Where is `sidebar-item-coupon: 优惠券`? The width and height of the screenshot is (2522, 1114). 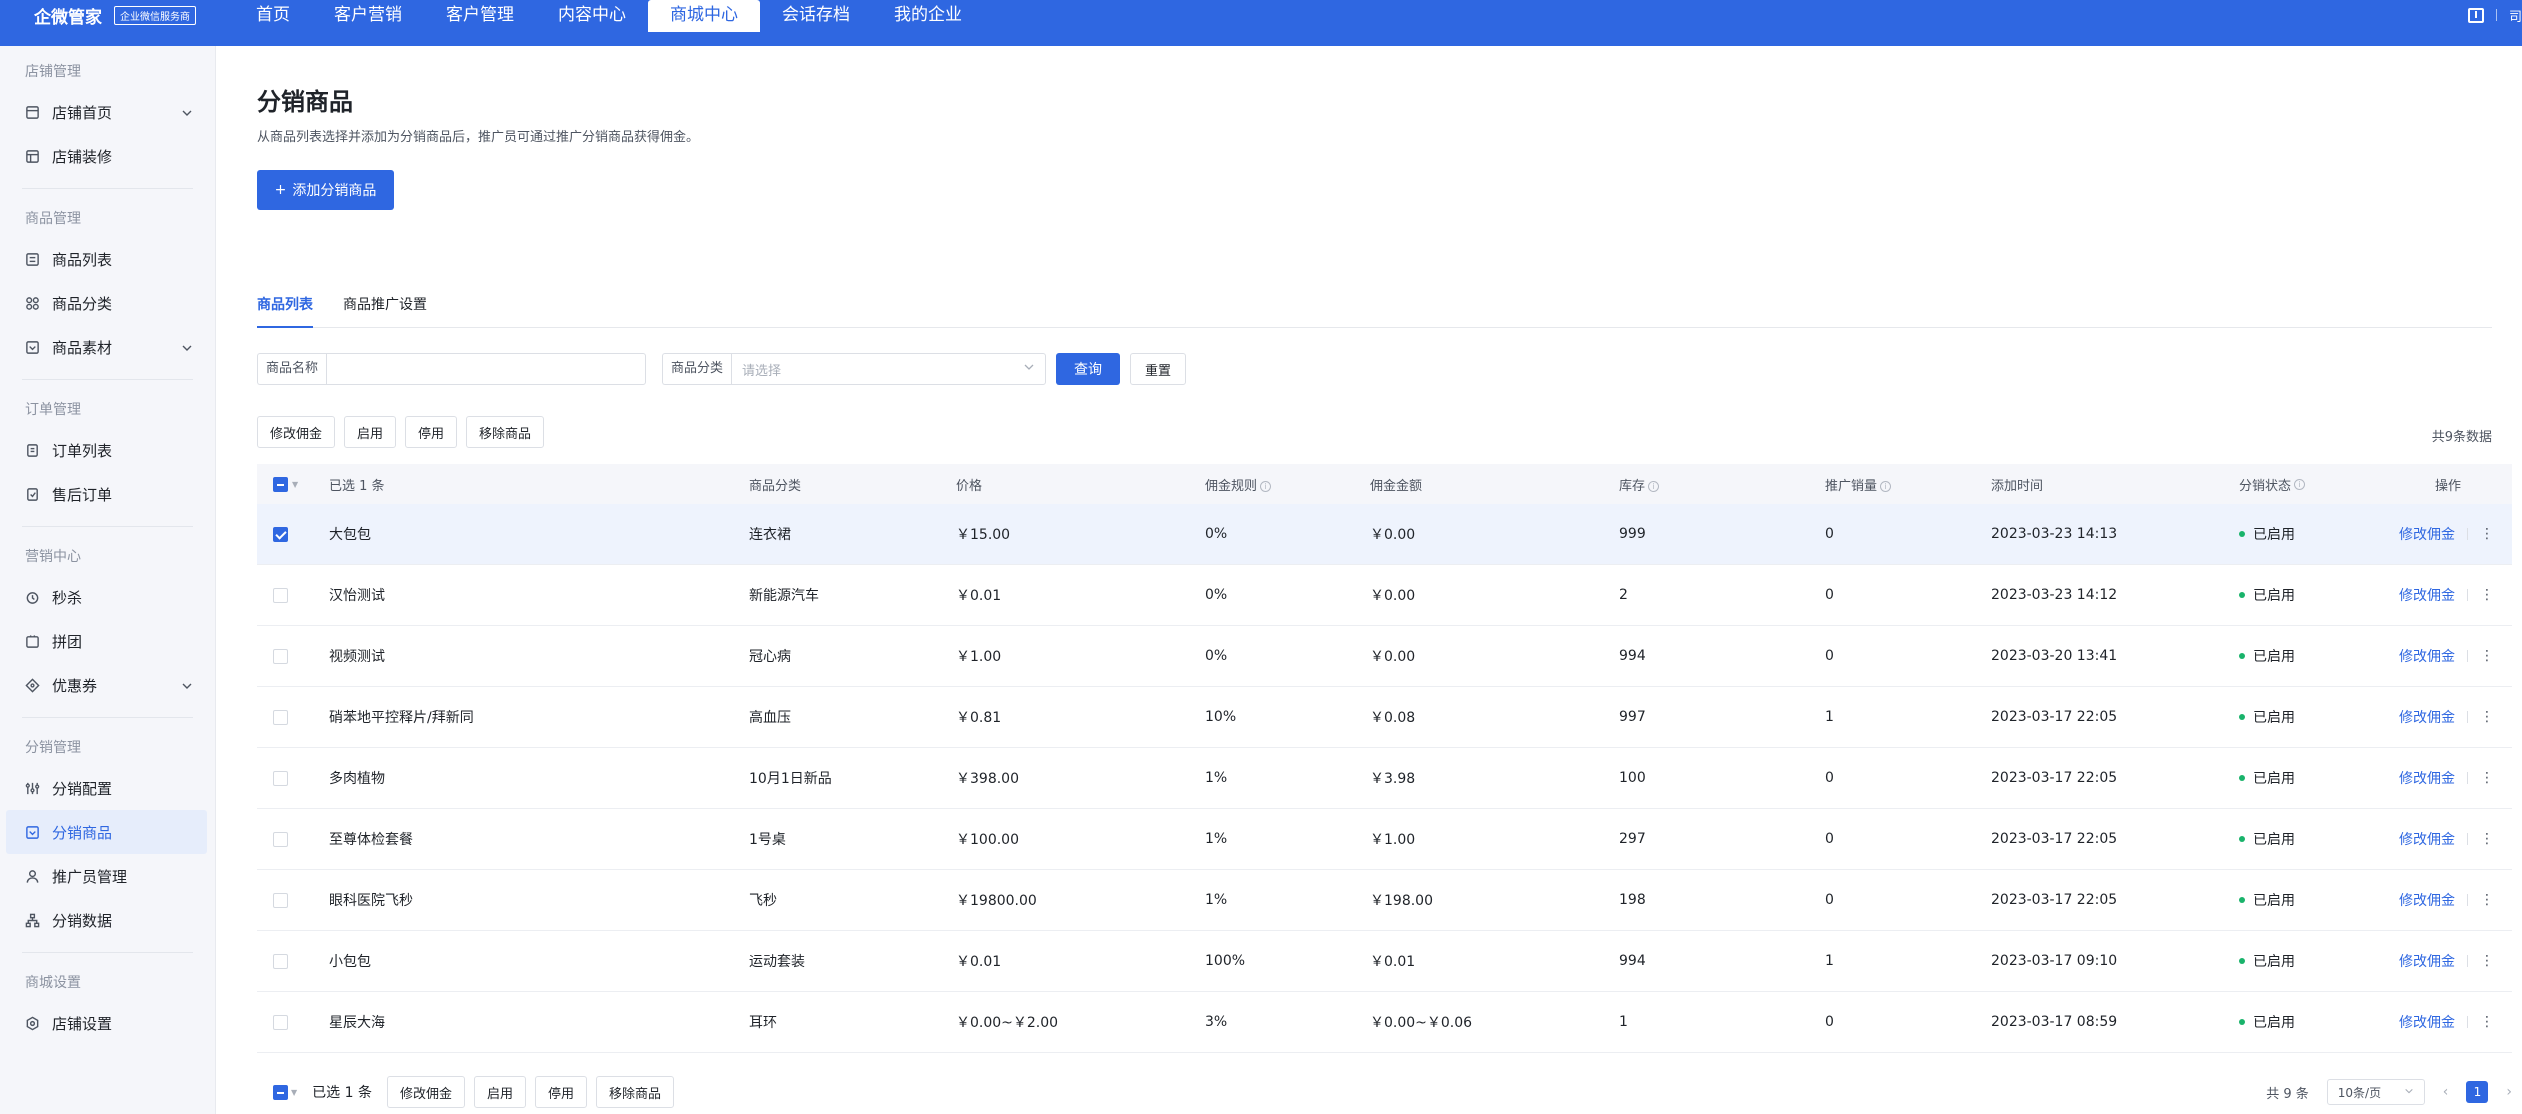 sidebar-item-coupon: 优惠券 is located at coordinates (103, 685).